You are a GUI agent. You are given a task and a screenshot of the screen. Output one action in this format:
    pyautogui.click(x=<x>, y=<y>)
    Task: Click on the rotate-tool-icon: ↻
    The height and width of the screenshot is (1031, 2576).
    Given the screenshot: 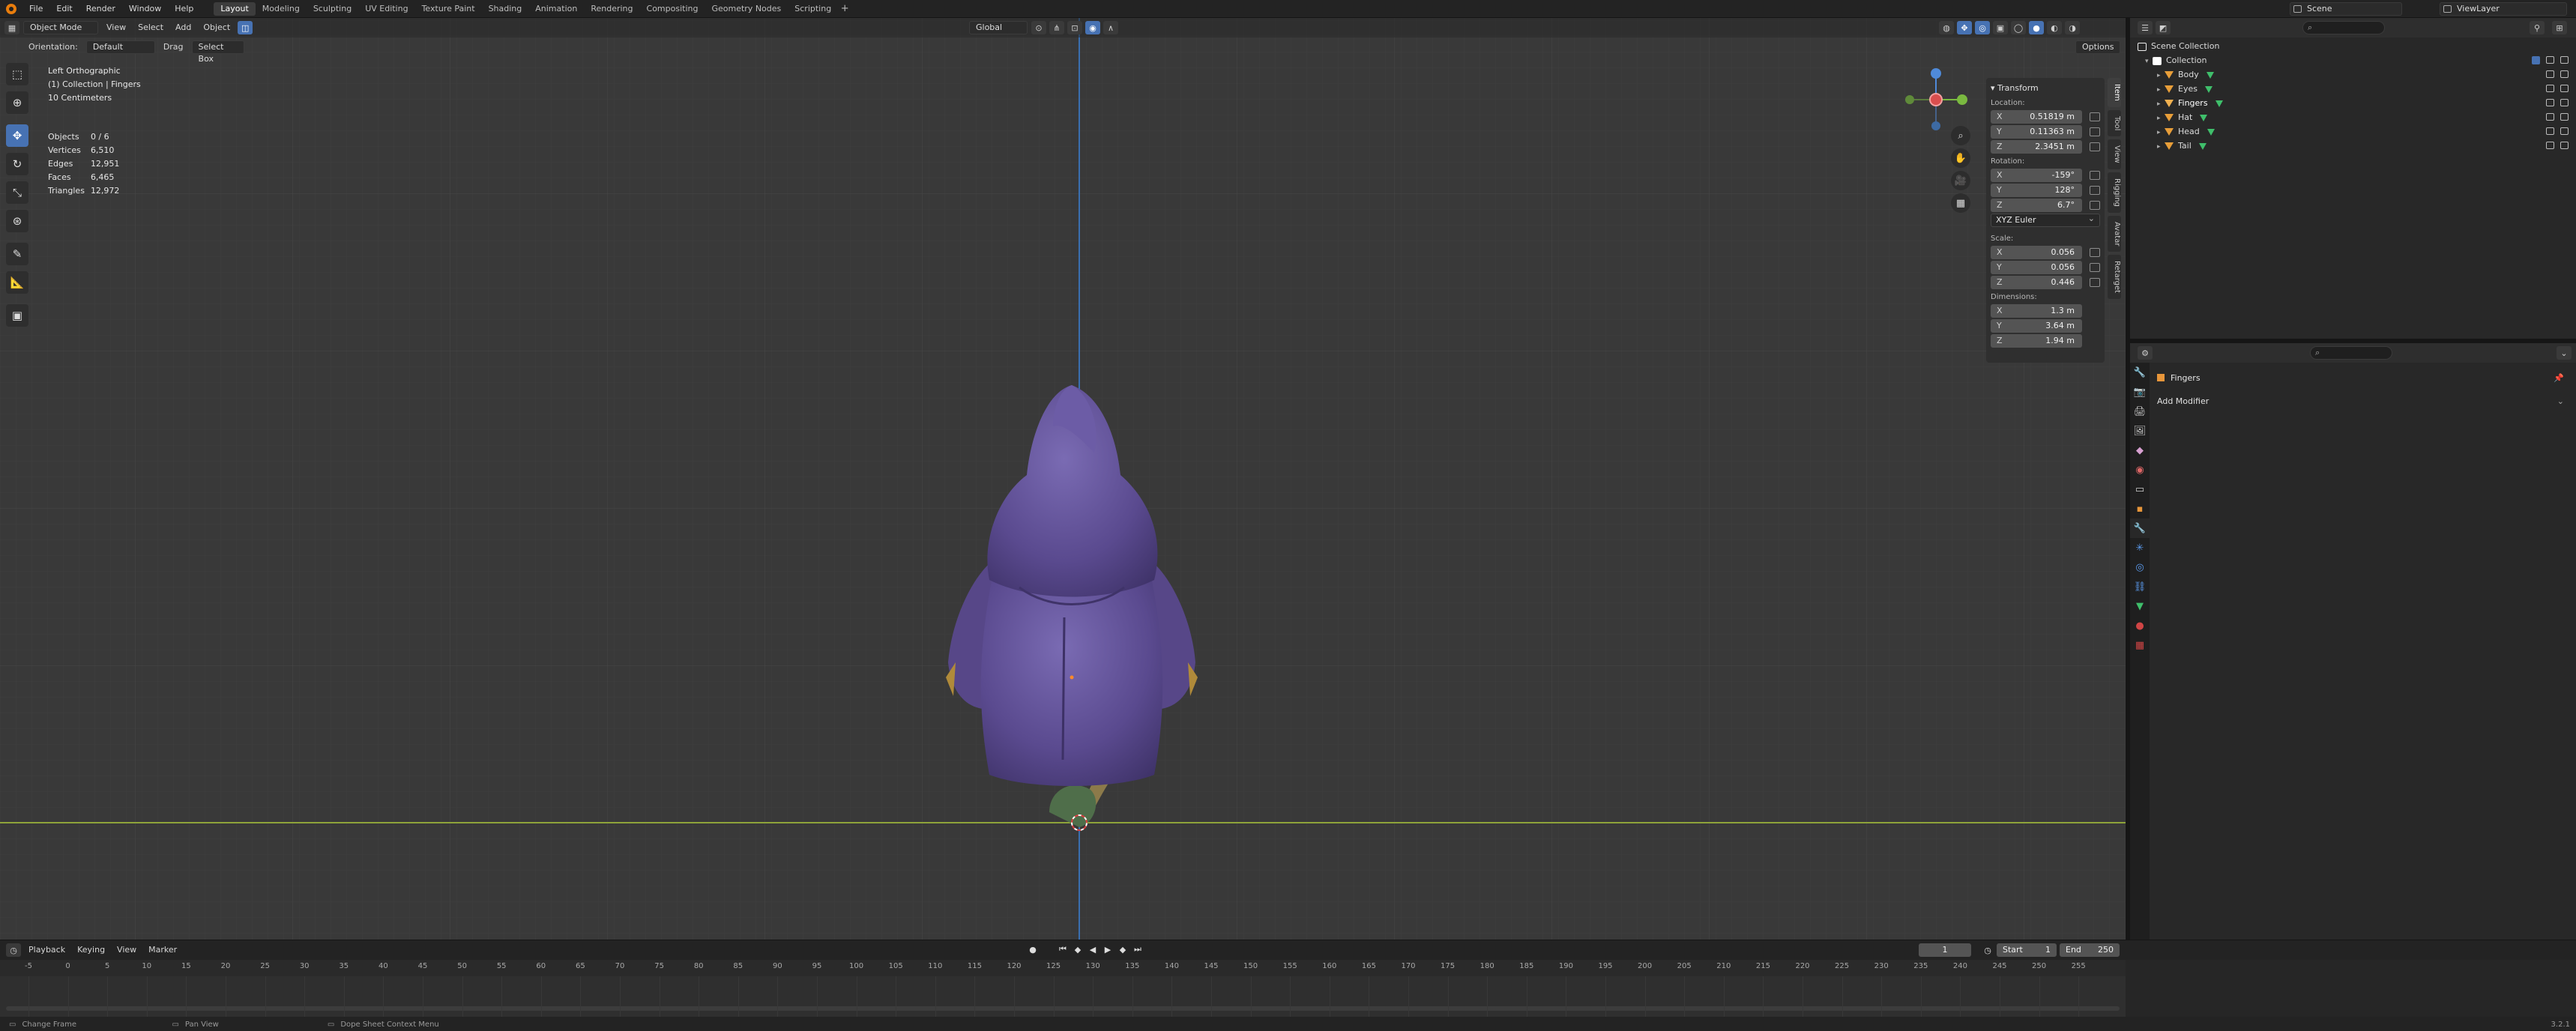 What is the action you would take?
    pyautogui.click(x=17, y=164)
    